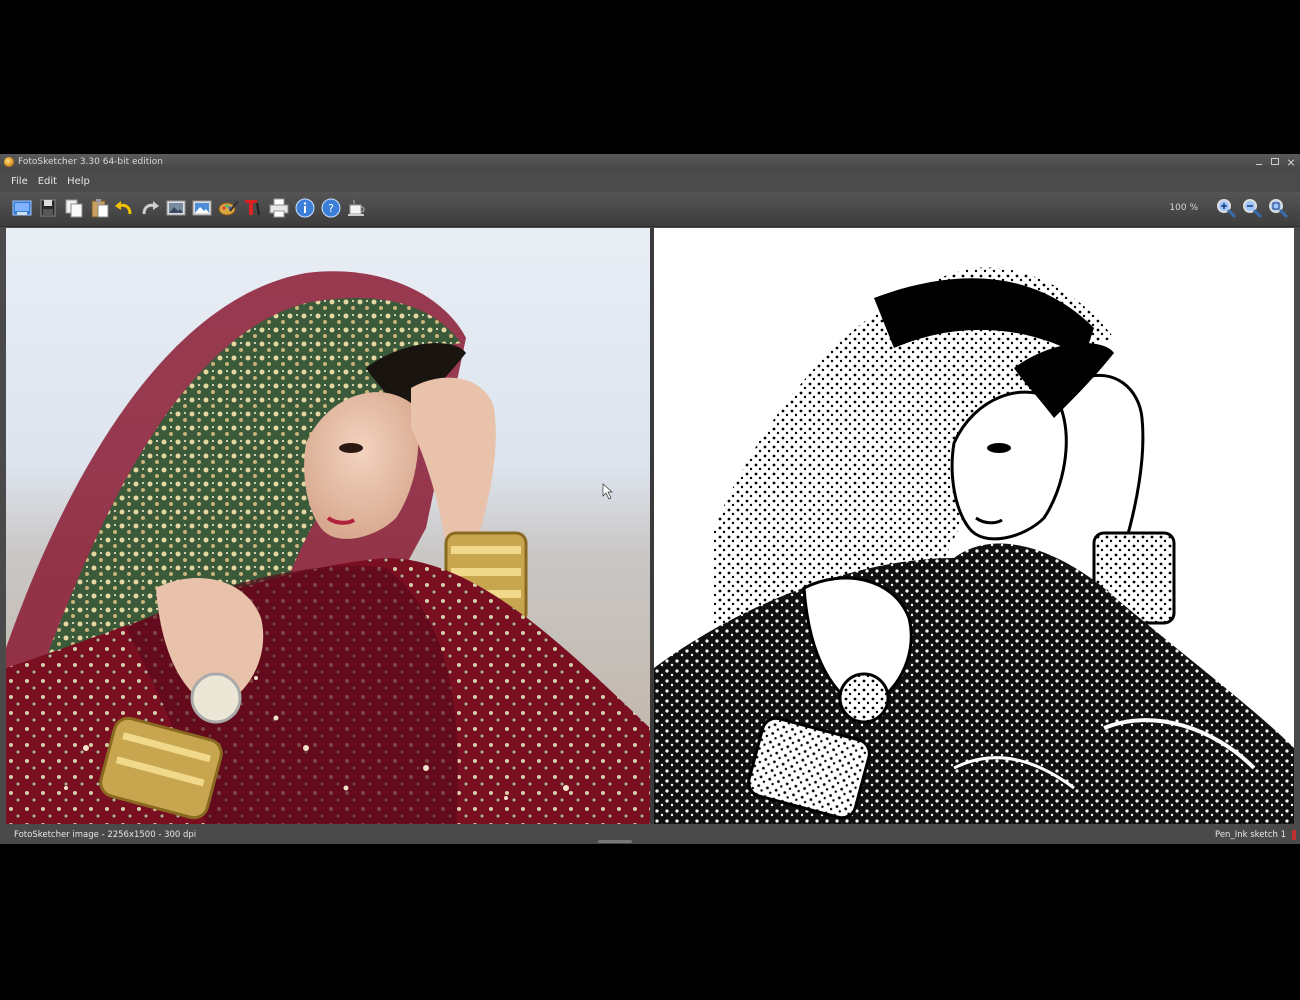 The image size is (1300, 1000). What do you see at coordinates (650, 181) in the screenshot?
I see `menu-bar: File Edit Help` at bounding box center [650, 181].